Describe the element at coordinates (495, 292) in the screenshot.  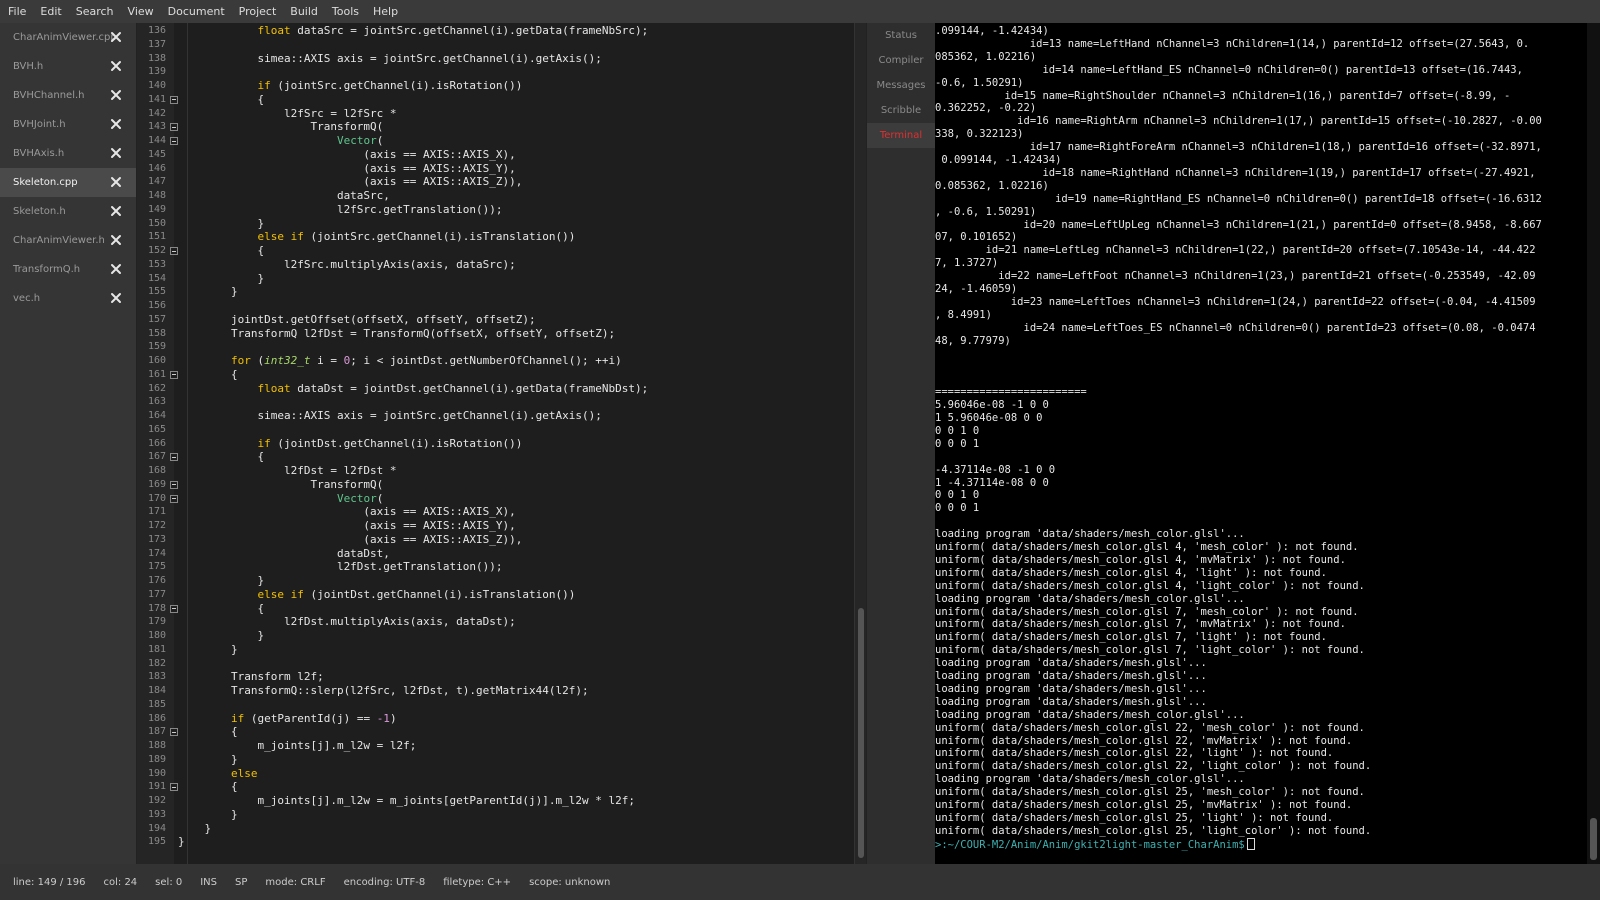
I see `code-line: 155 }` at that location.